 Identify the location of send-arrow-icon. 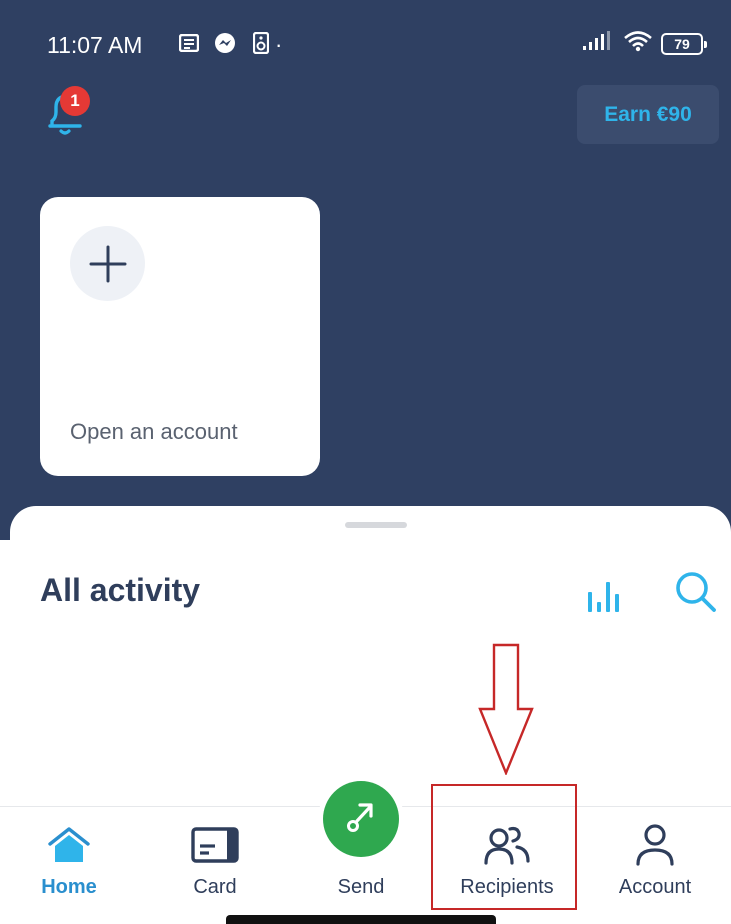
(361, 819).